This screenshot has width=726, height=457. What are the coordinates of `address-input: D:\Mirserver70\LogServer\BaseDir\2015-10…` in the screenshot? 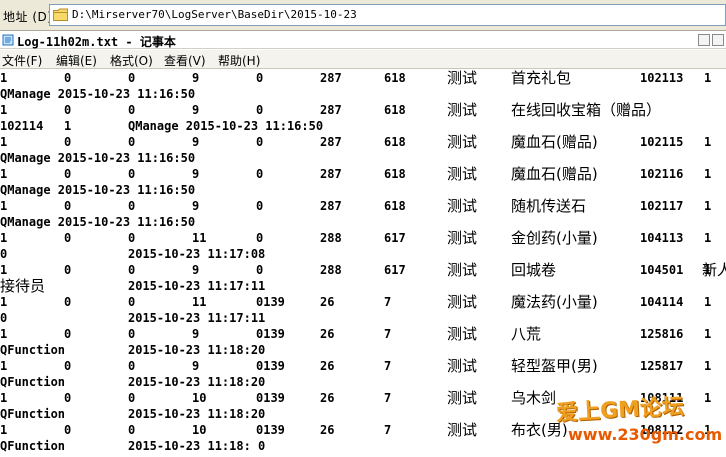 It's located at (387, 15).